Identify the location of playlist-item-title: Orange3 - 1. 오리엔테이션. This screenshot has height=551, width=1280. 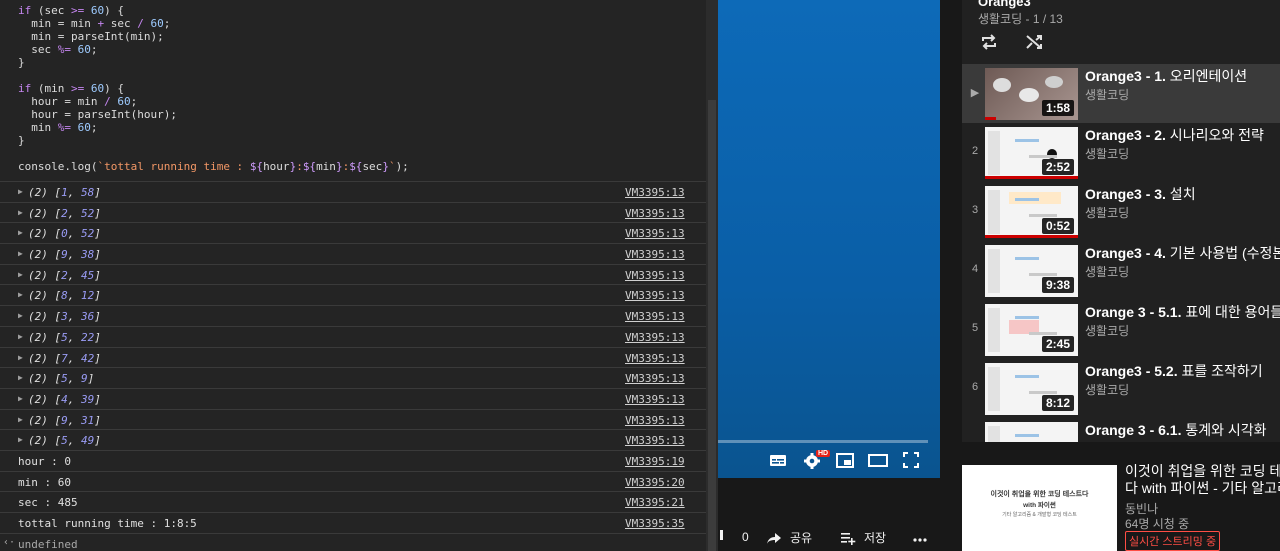
(1166, 76).